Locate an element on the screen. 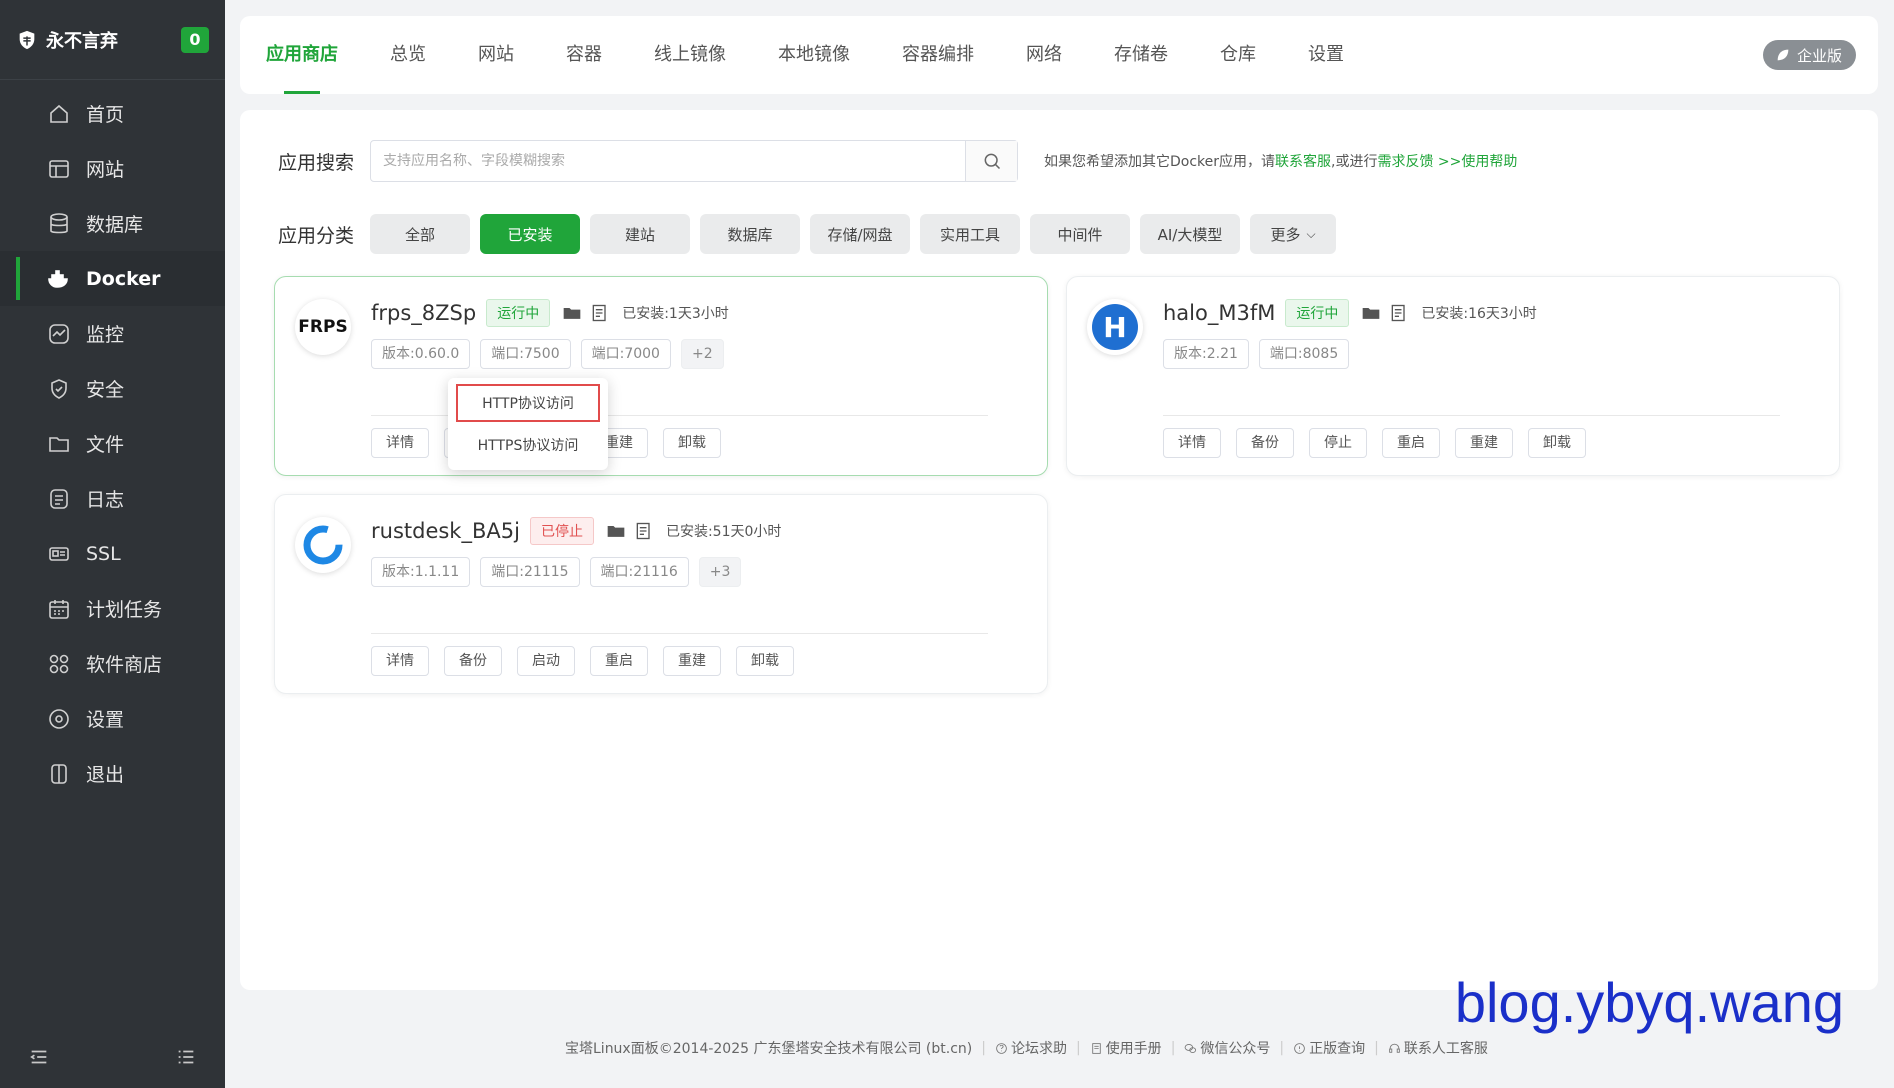 The image size is (1894, 1088). tab-containers: 容器 is located at coordinates (584, 55).